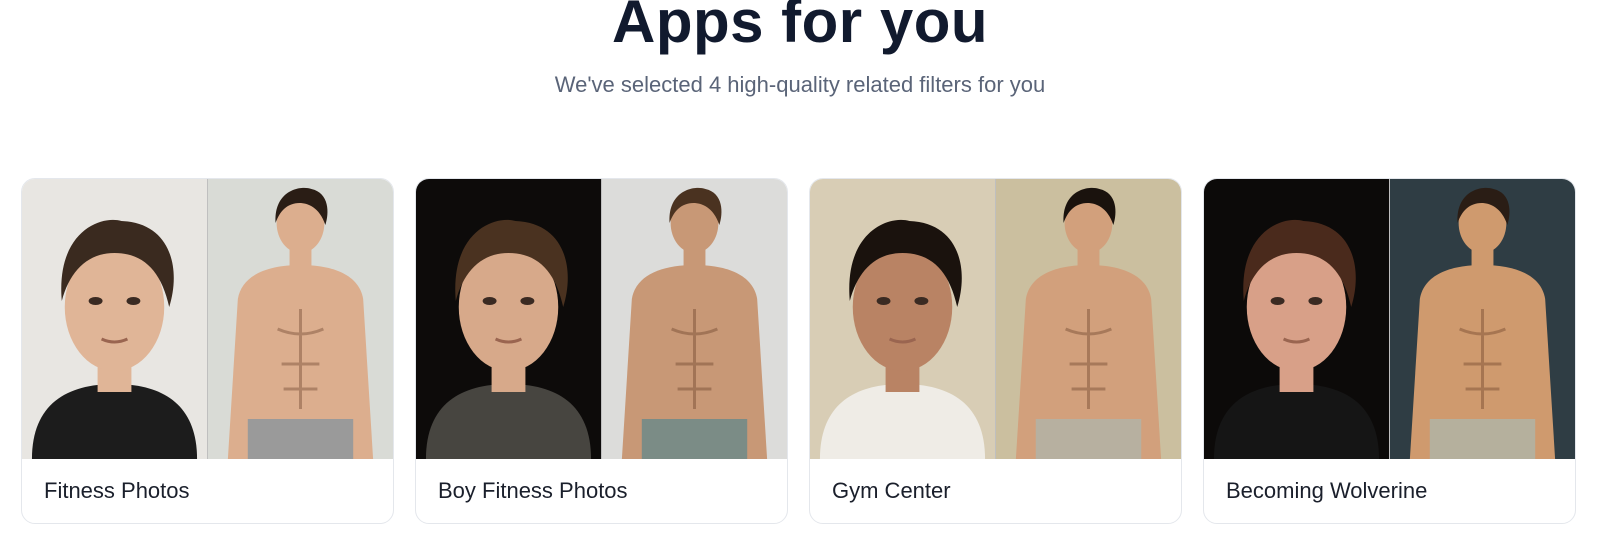  What do you see at coordinates (1327, 490) in the screenshot?
I see `card-title: Becoming Wolverine` at bounding box center [1327, 490].